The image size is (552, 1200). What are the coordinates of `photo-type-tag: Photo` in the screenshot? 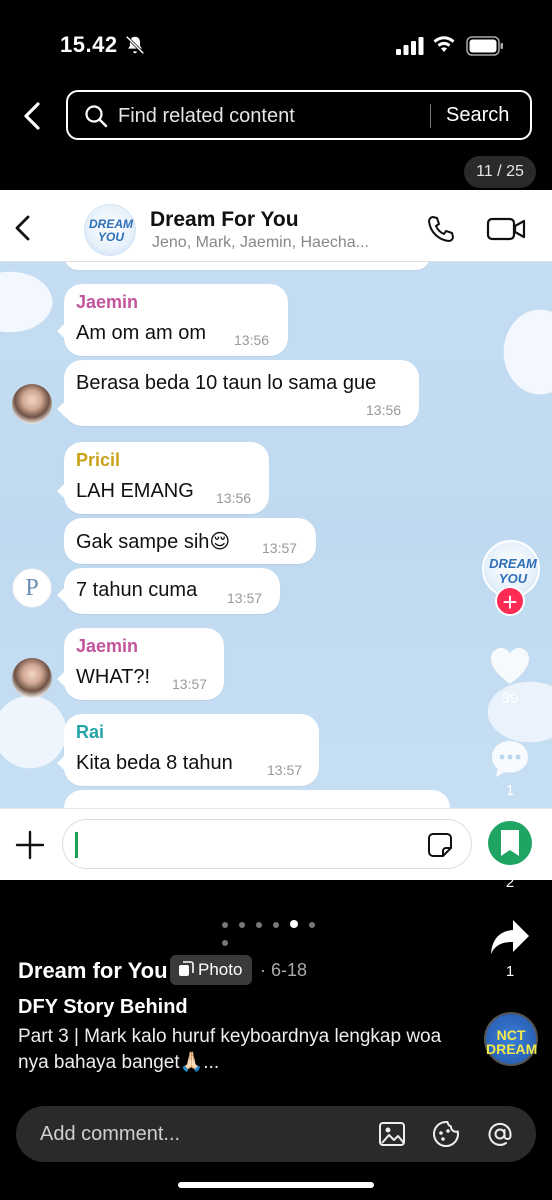 It's located at (211, 970).